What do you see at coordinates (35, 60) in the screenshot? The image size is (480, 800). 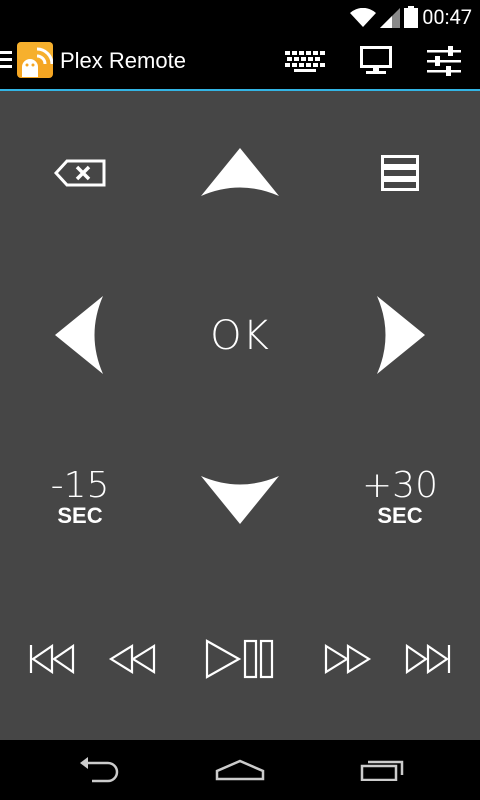 I see `plex-logo-icon` at bounding box center [35, 60].